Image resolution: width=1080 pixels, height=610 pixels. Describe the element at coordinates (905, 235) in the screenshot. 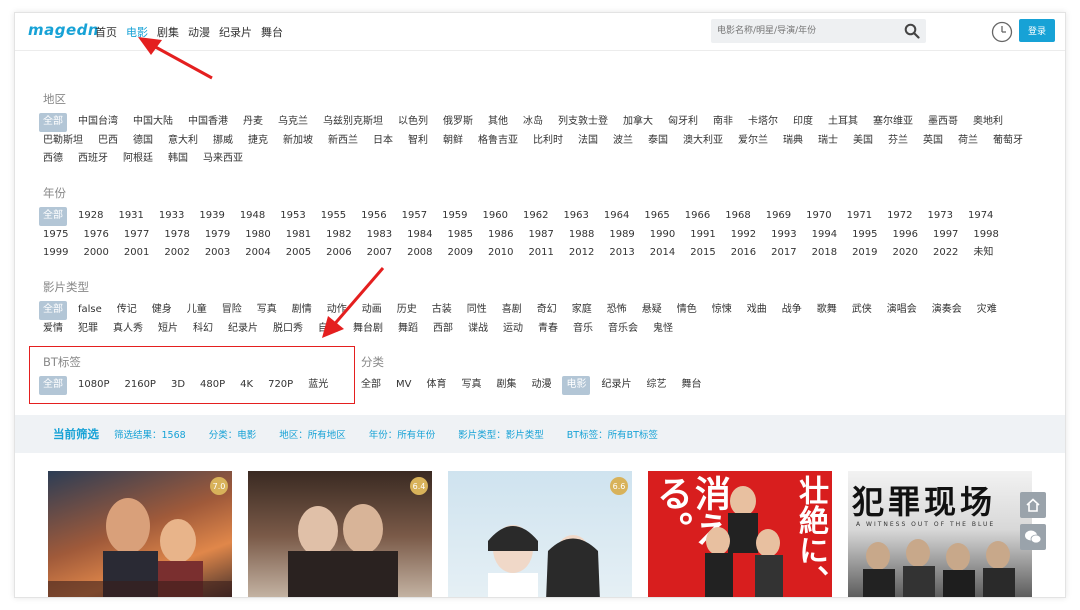

I see `year-filter-option: 1996` at that location.